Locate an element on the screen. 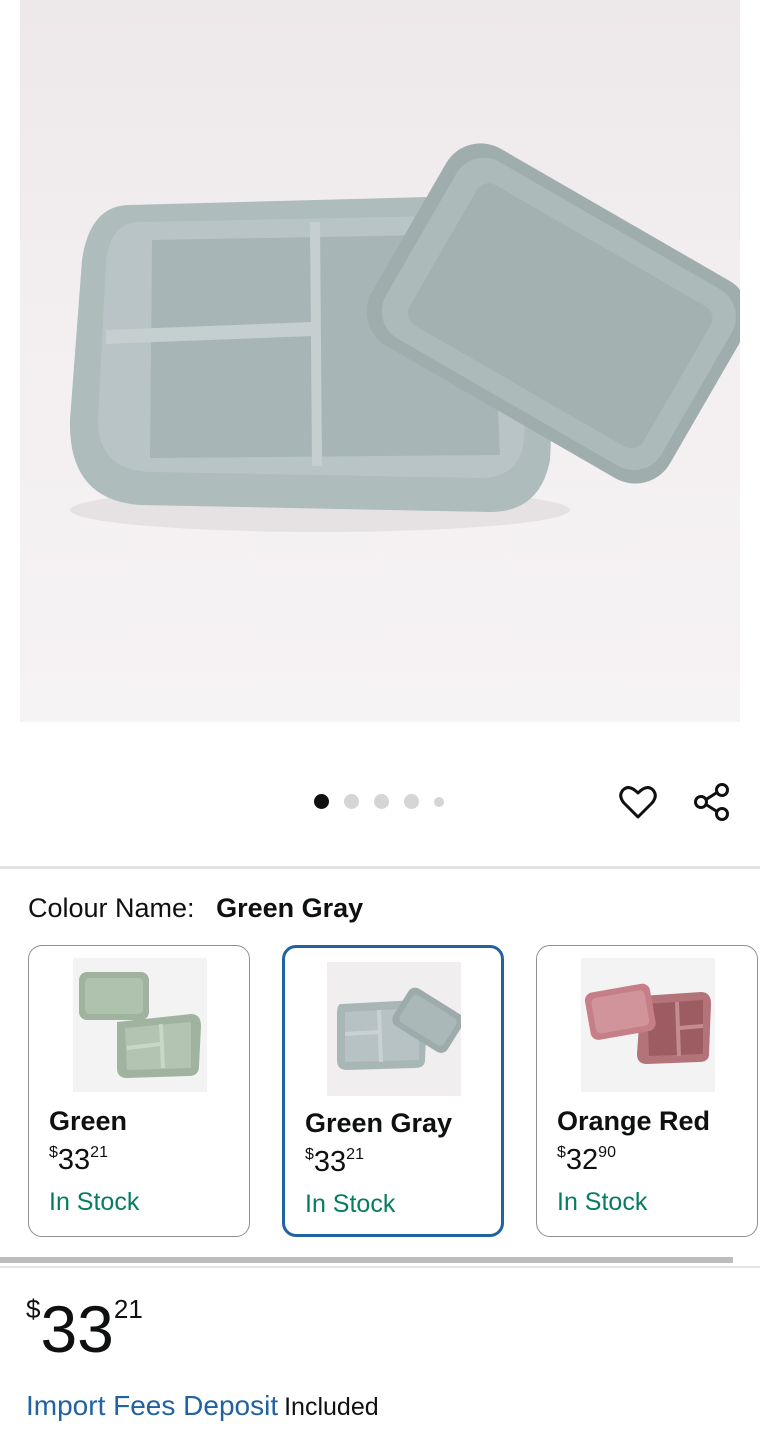 The width and height of the screenshot is (760, 1440). carousel-indicator is located at coordinates (379, 801).